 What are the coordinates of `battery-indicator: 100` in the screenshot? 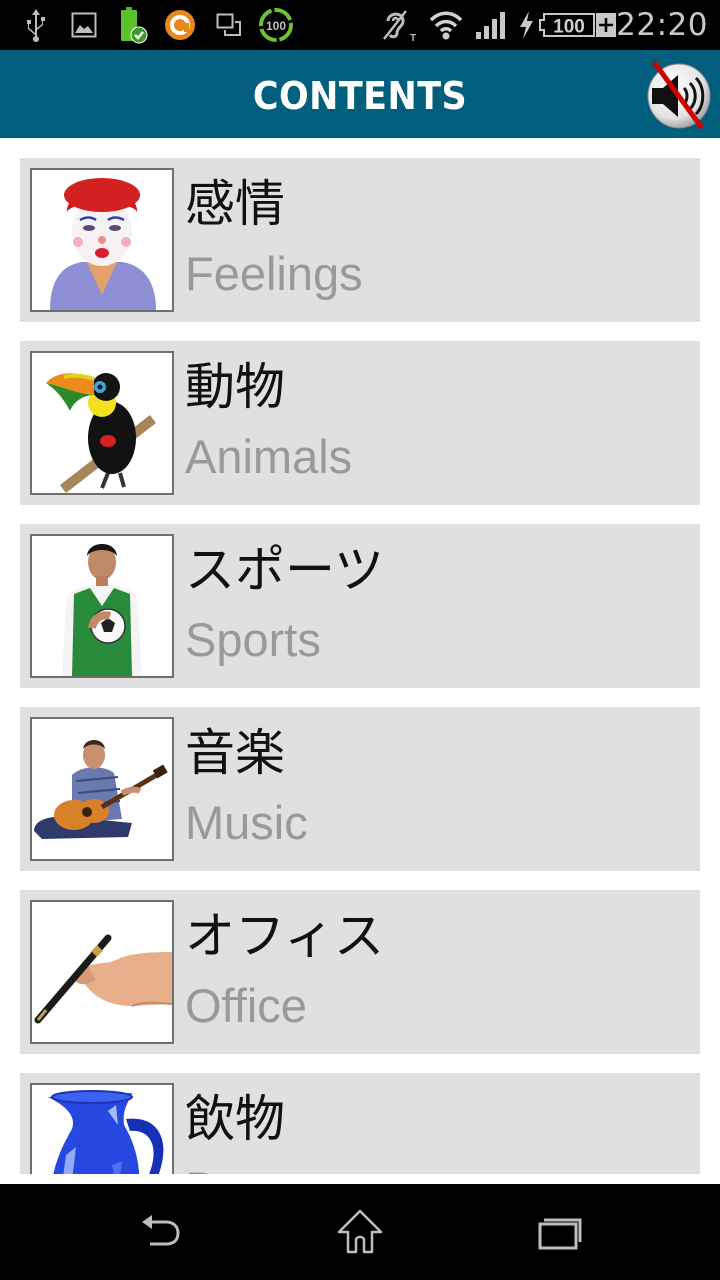 It's located at (578, 25).